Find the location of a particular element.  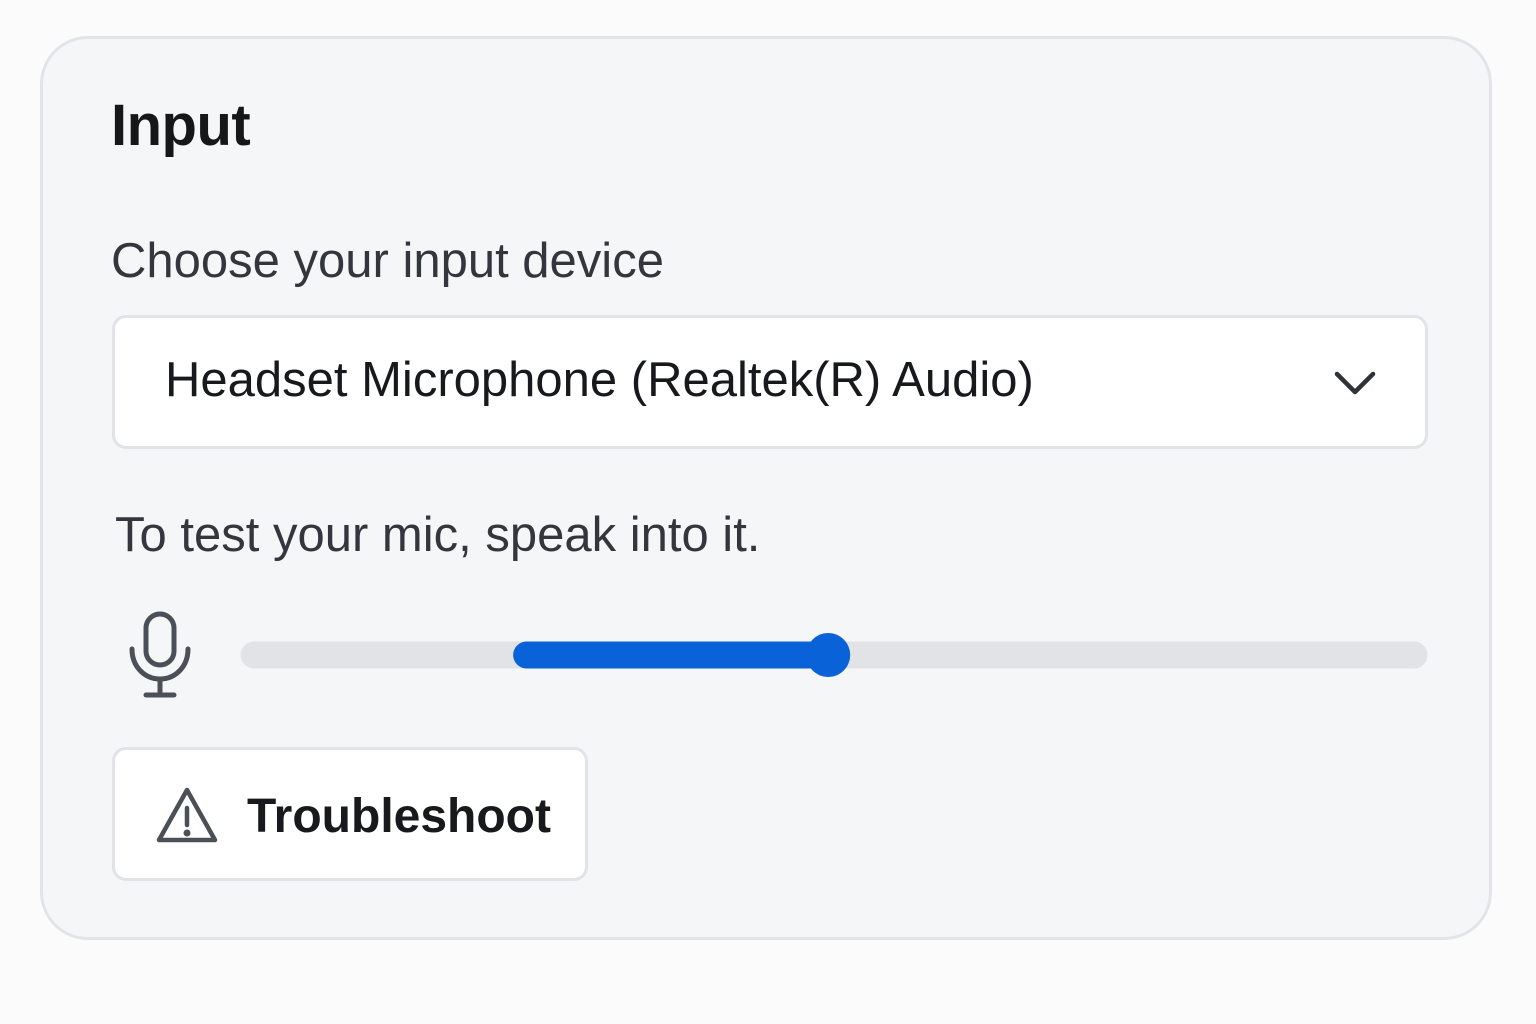

level-thumb is located at coordinates (828, 655).